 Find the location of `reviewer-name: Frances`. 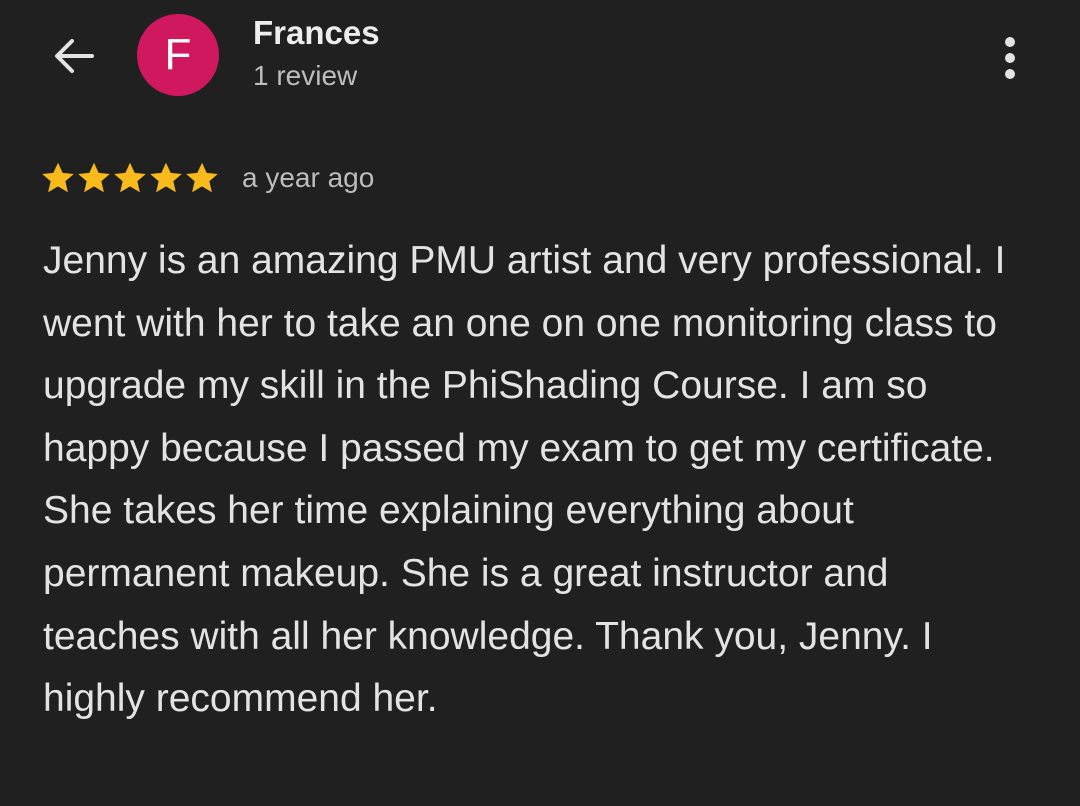

reviewer-name: Frances is located at coordinates (316, 33).